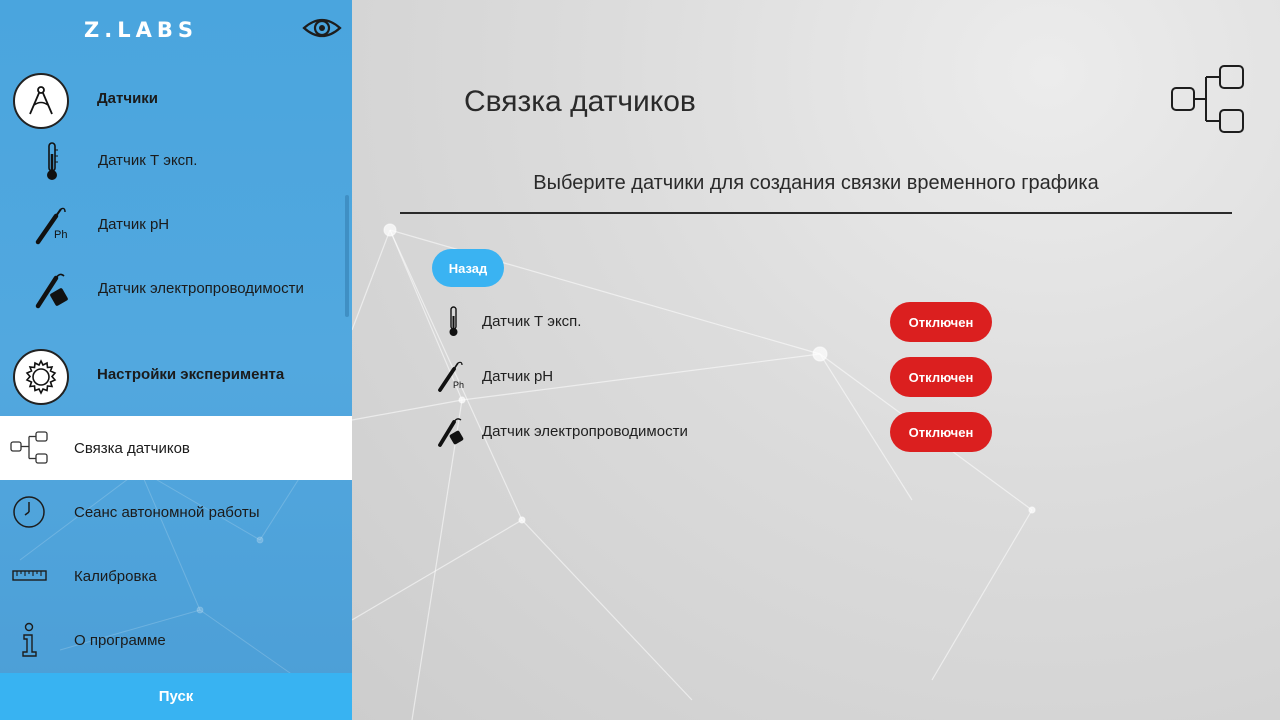 The width and height of the screenshot is (1280, 720). Describe the element at coordinates (115, 576) in the screenshot. I see `sidebar-item-label: Калибровка` at that location.